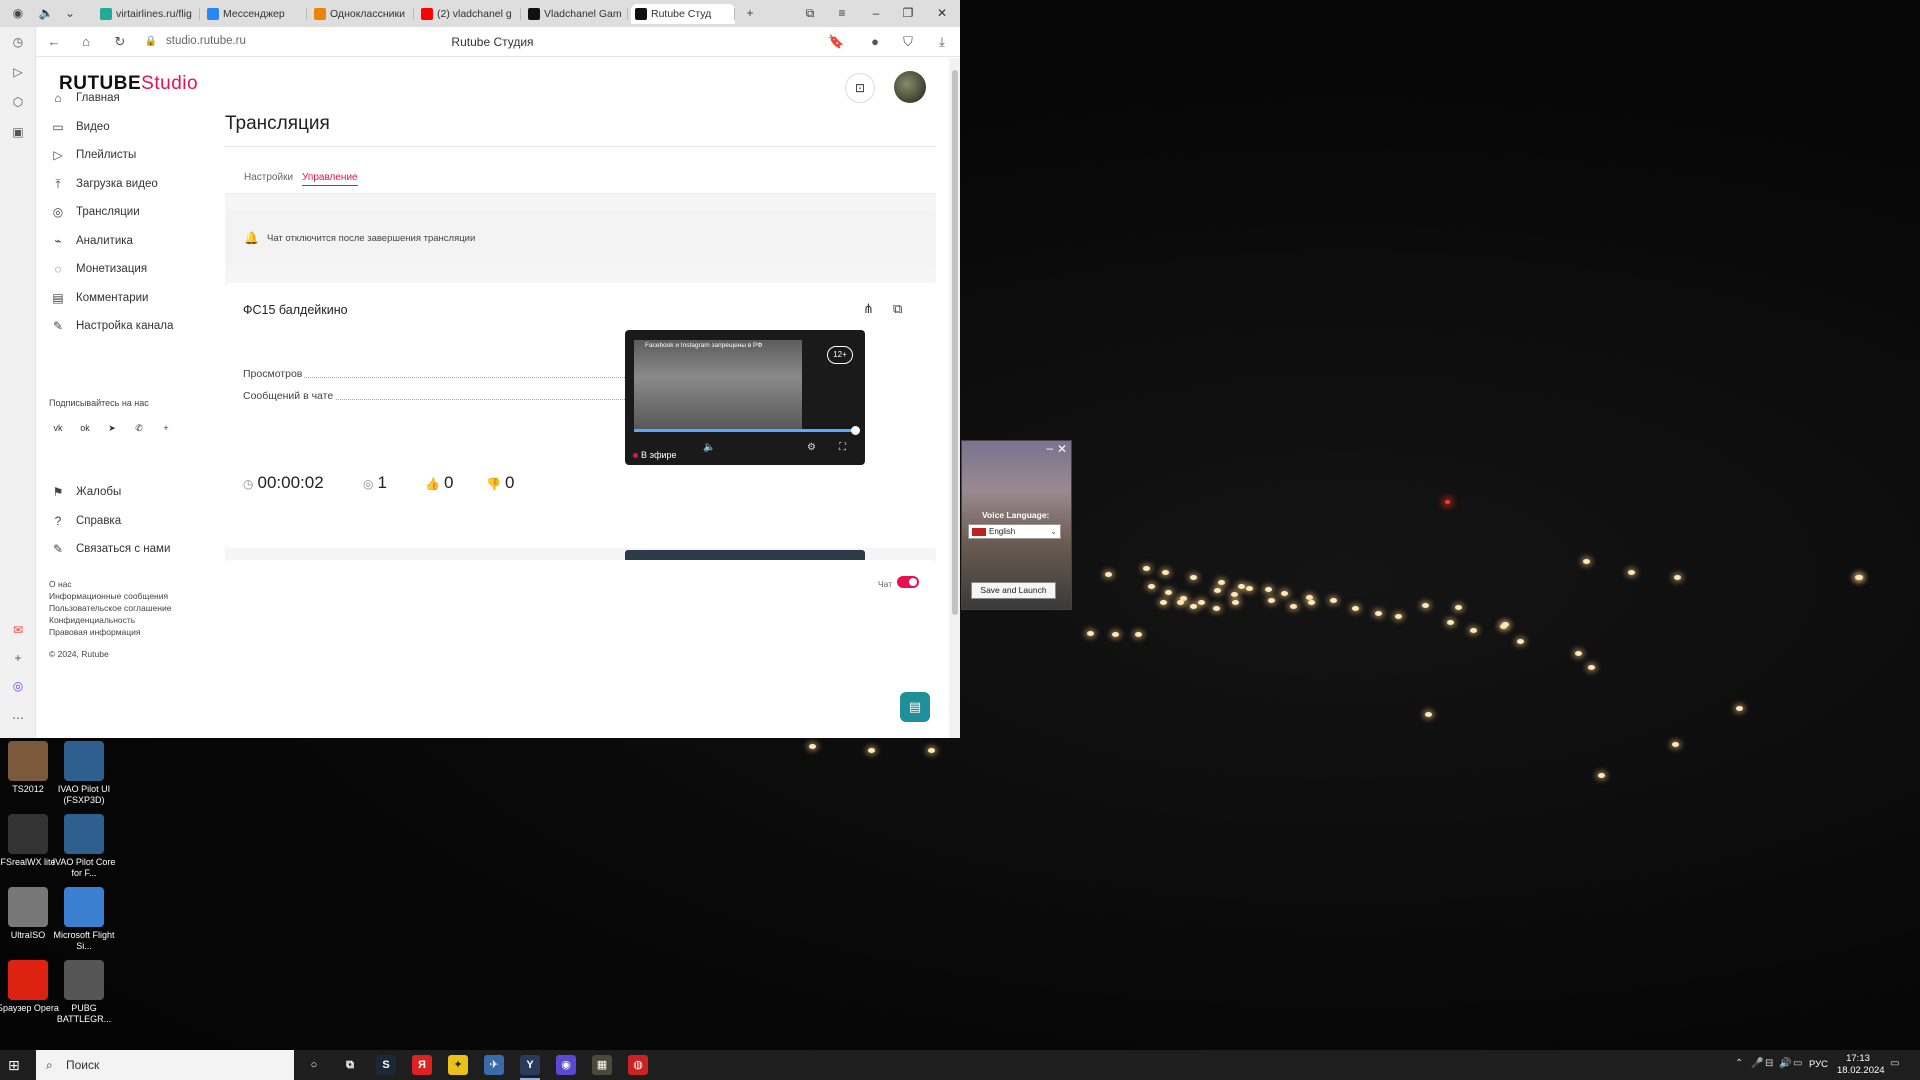 The width and height of the screenshot is (1920, 1080). I want to click on yandex-browser-icon: Y, so click(530, 1067).